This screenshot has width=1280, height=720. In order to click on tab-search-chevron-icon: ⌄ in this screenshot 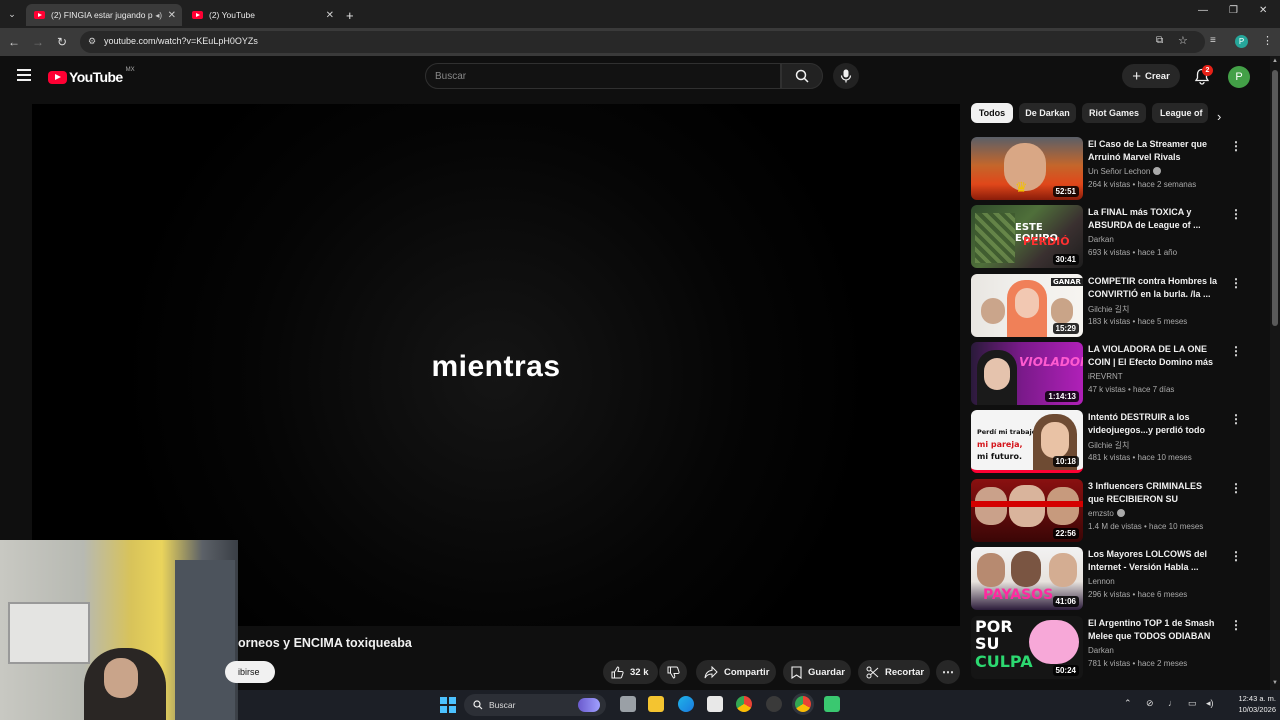, I will do `click(12, 14)`.